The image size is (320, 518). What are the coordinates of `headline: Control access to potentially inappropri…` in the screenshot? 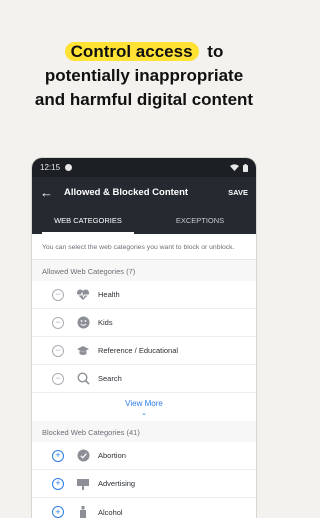 It's located at (144, 76).